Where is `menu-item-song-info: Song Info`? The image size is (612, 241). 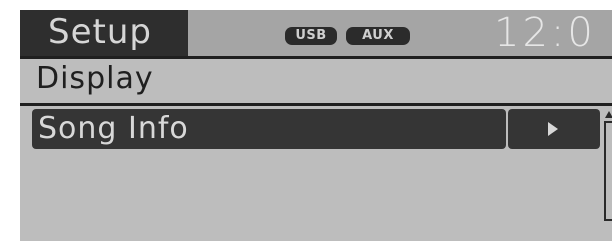
menu-item-song-info: Song Info is located at coordinates (269, 129).